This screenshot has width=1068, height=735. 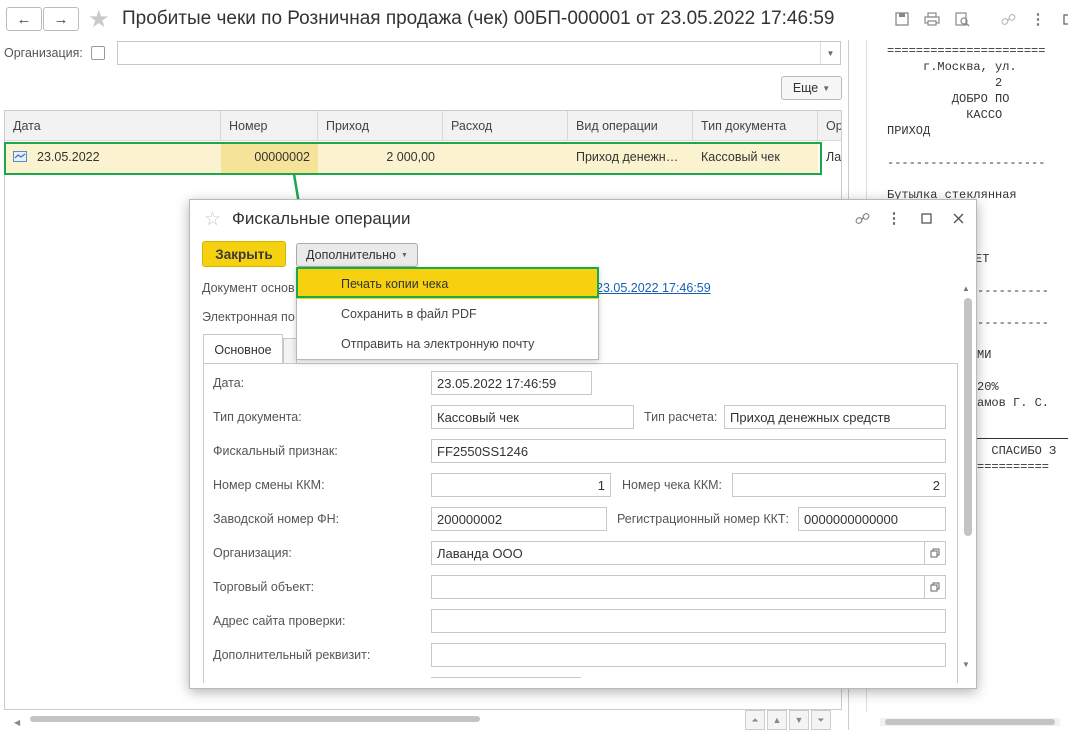 I want to click on receipt-line: ======================, so click(x=966, y=51).